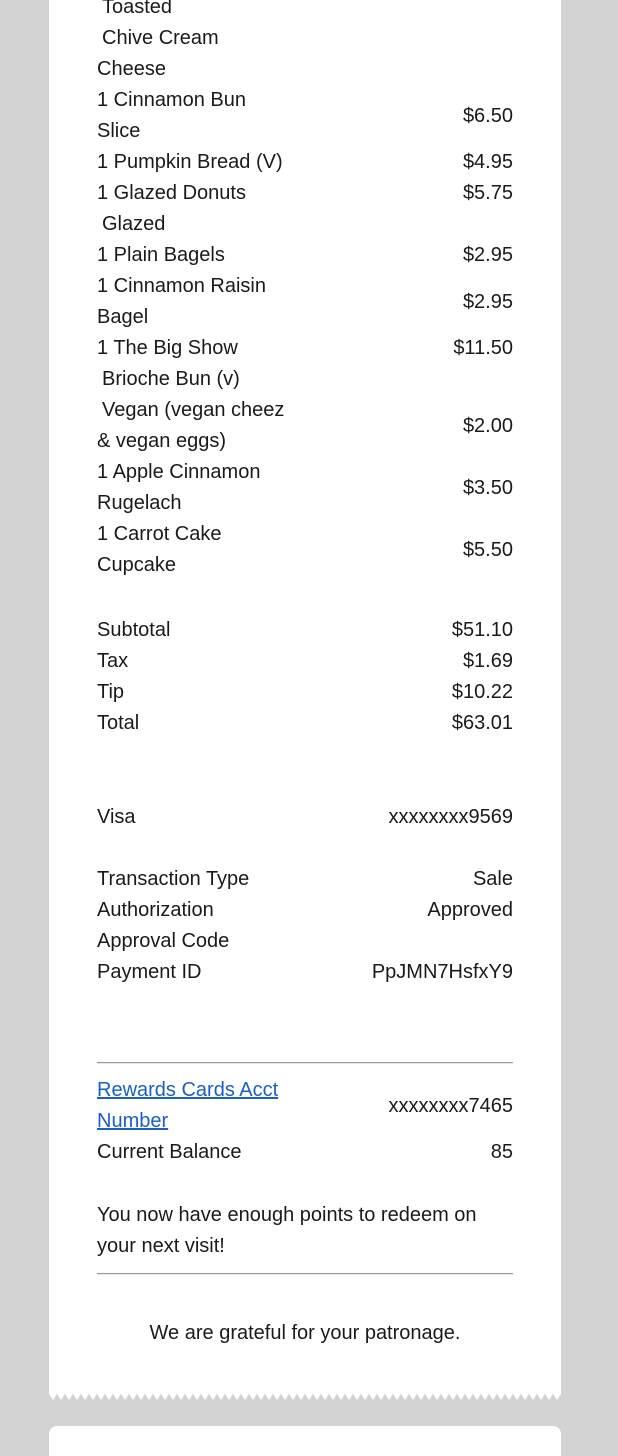 This screenshot has width=618, height=1456. I want to click on item-name: 1 Cinnamon Raisin, so click(181, 286).